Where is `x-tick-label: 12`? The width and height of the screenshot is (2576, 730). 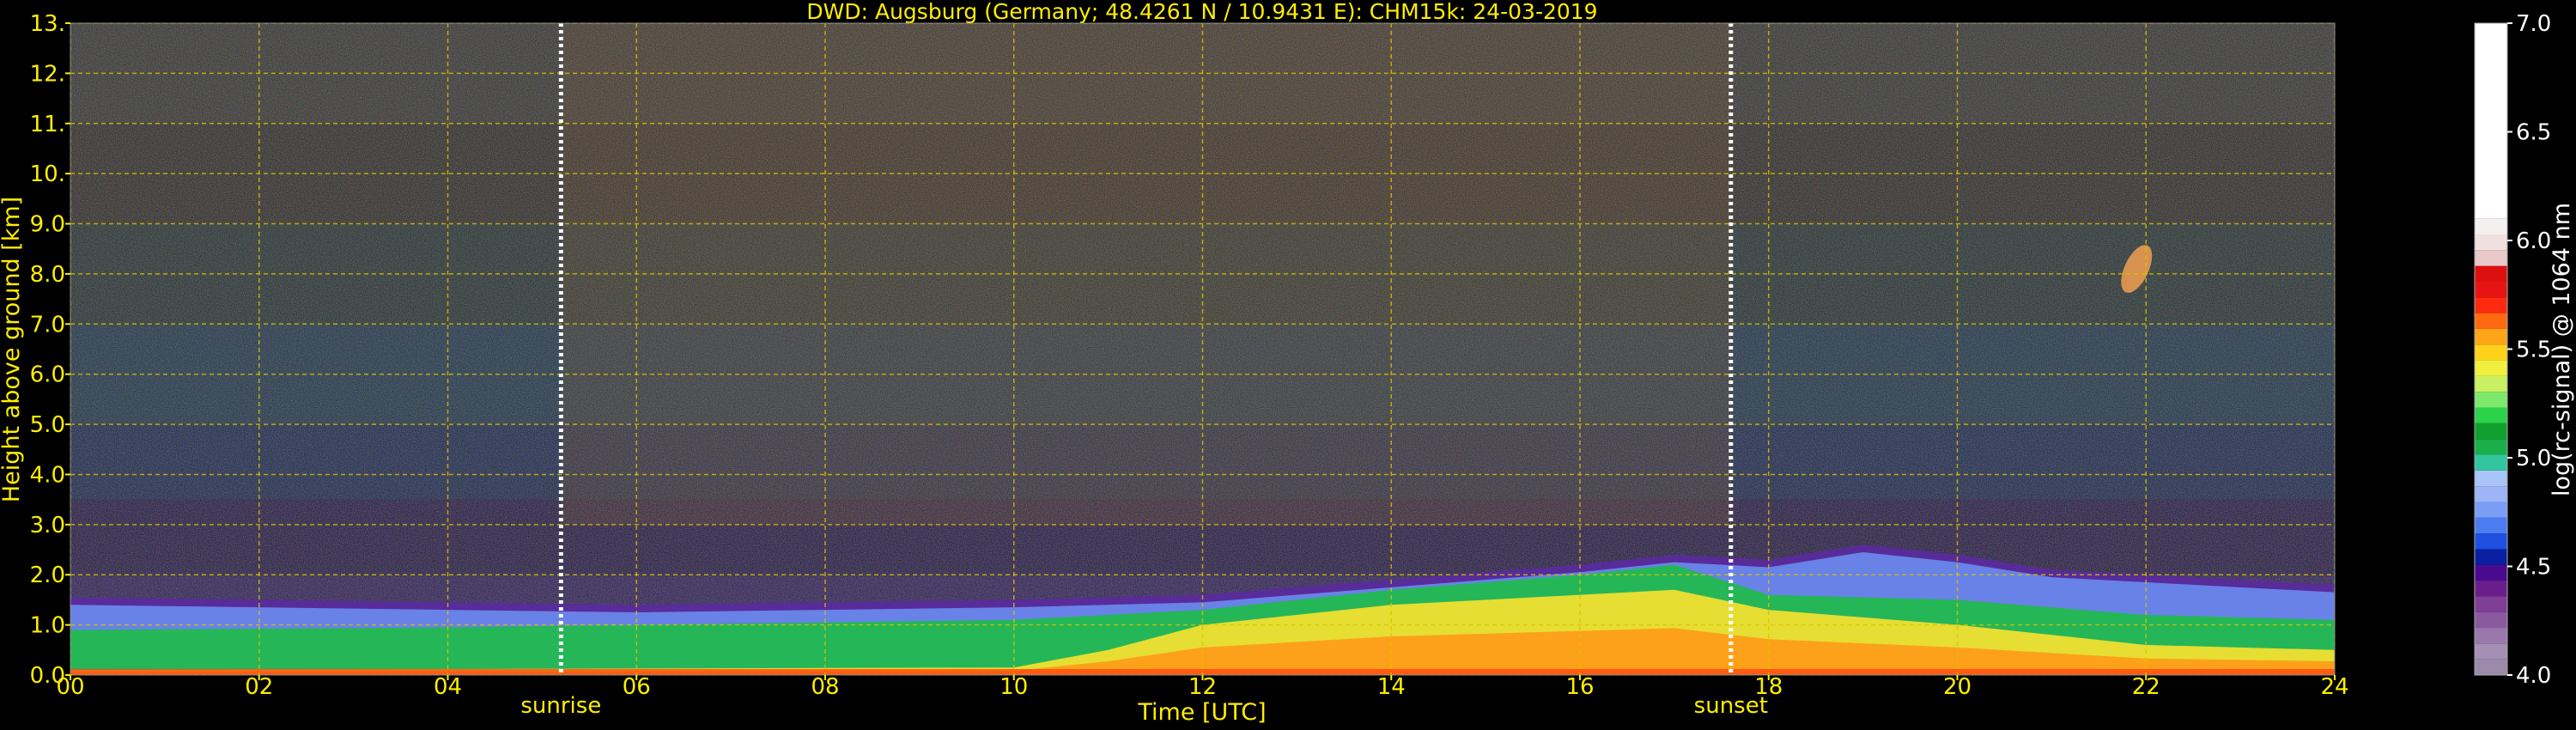 x-tick-label: 12 is located at coordinates (1202, 687).